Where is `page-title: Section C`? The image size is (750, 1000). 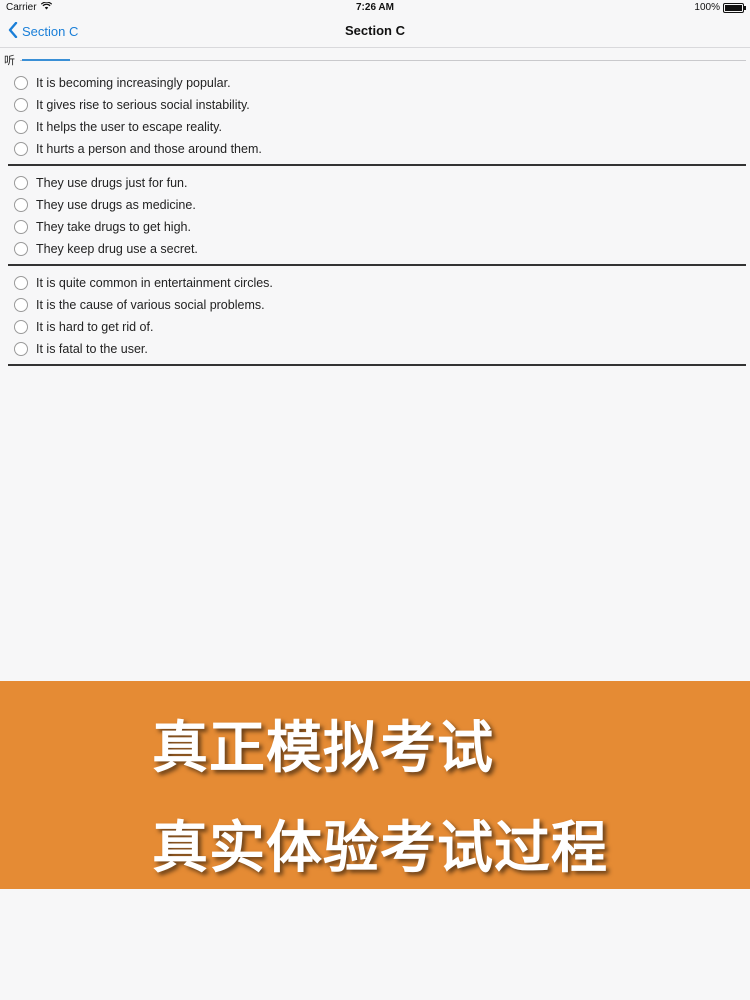
page-title: Section C is located at coordinates (375, 30).